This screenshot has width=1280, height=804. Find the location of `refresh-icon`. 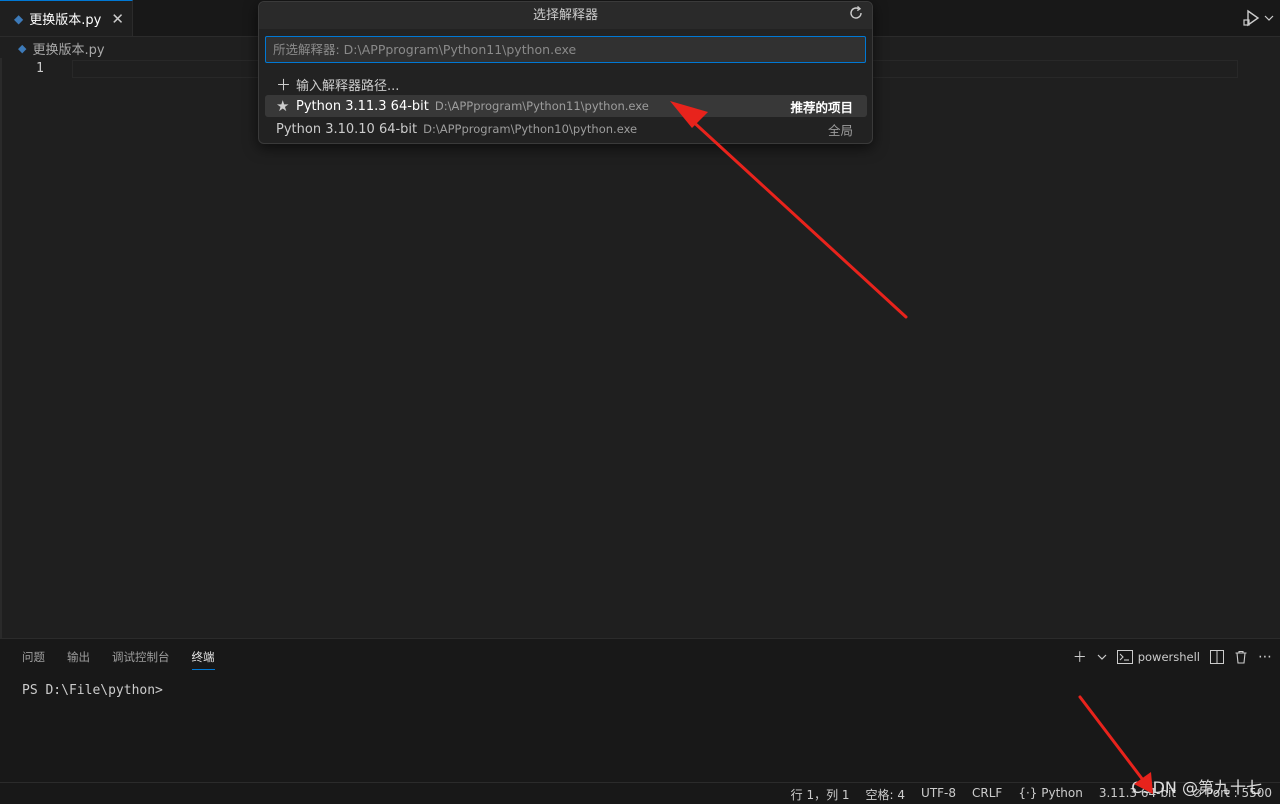

refresh-icon is located at coordinates (856, 13).